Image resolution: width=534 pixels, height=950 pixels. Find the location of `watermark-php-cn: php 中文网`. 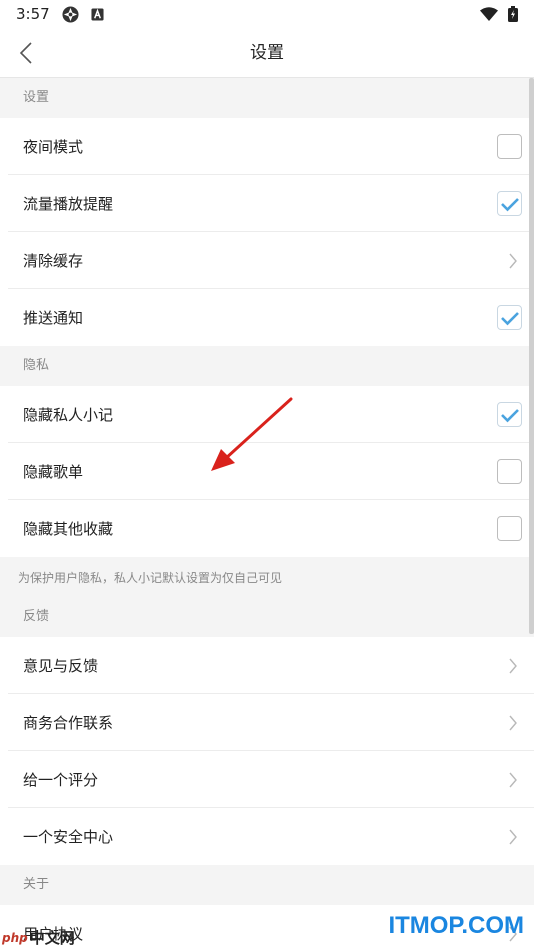

watermark-php-cn: php 中文网 is located at coordinates (38, 937).